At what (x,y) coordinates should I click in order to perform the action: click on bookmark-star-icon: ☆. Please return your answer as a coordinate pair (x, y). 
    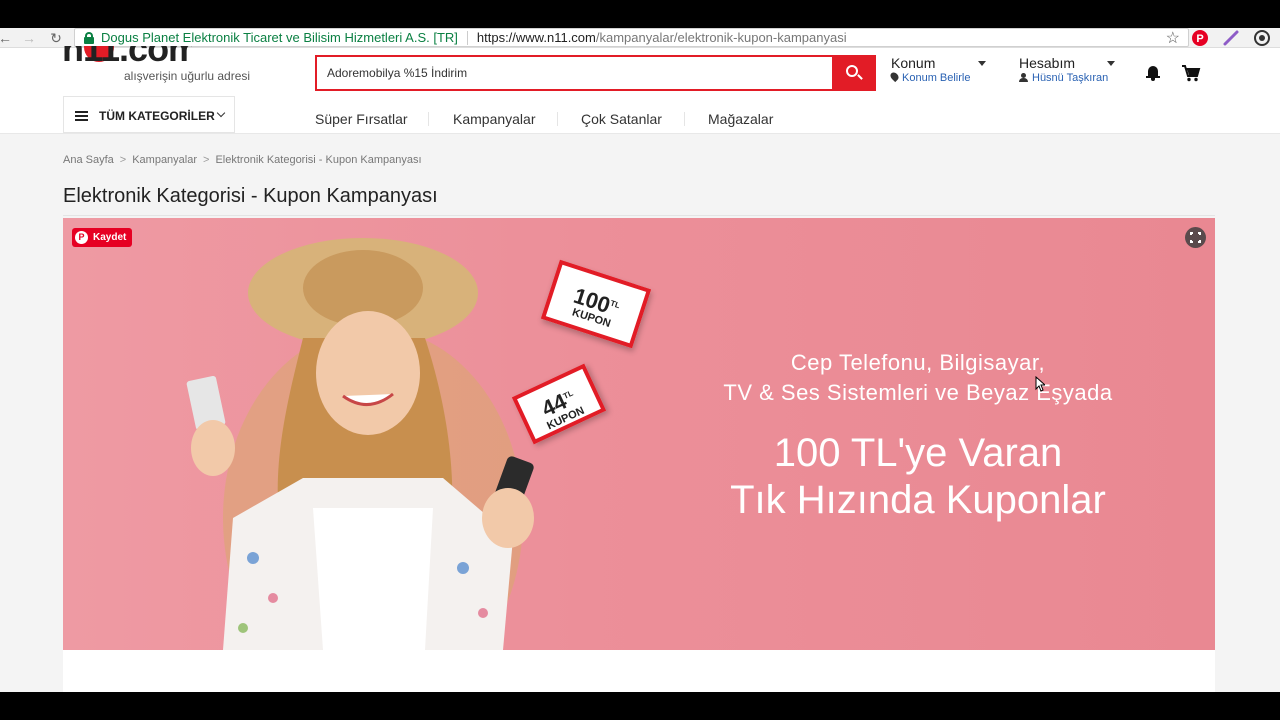
    Looking at the image, I should click on (1173, 38).